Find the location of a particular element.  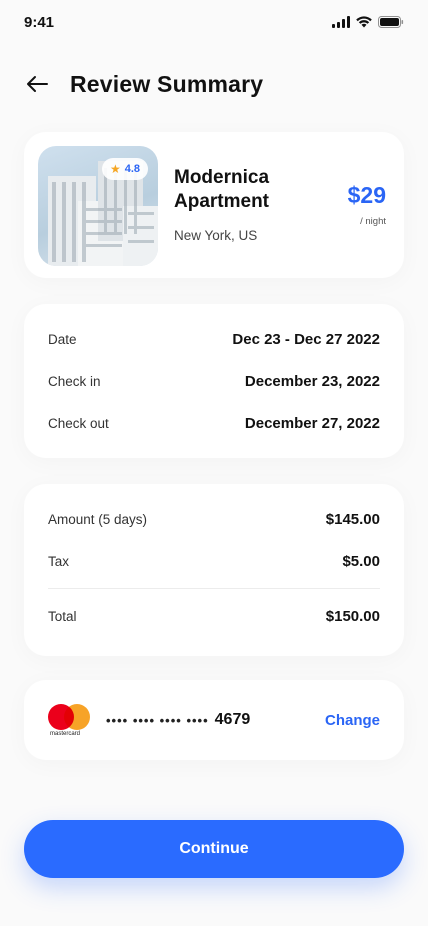

property-price: $29 is located at coordinates (366, 195).